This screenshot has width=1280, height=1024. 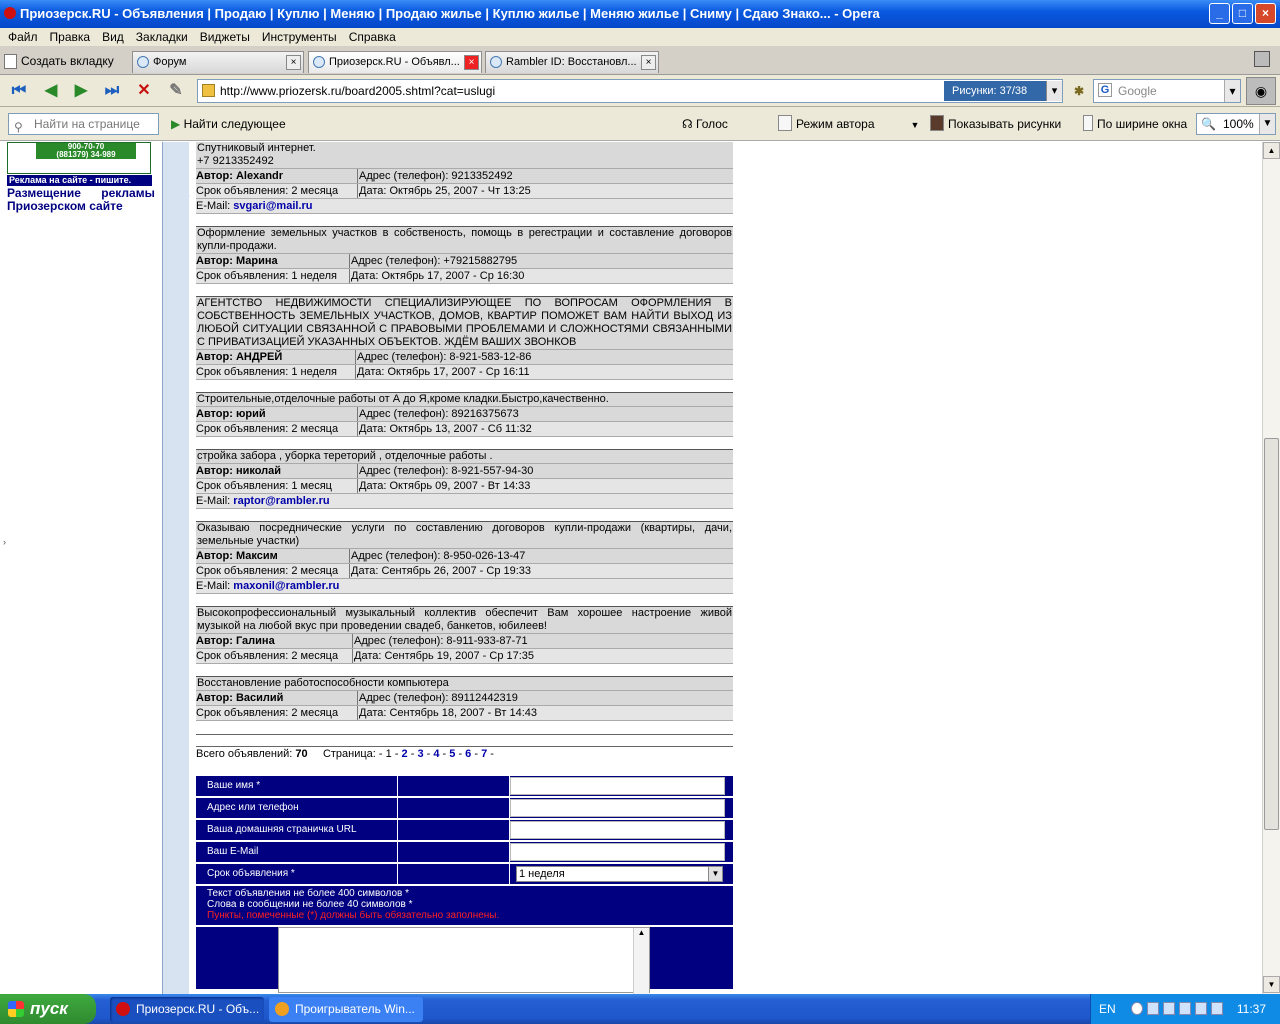 What do you see at coordinates (274, 656) in the screenshot?
I see `ad-term: Срок объявления: 2 месяца` at bounding box center [274, 656].